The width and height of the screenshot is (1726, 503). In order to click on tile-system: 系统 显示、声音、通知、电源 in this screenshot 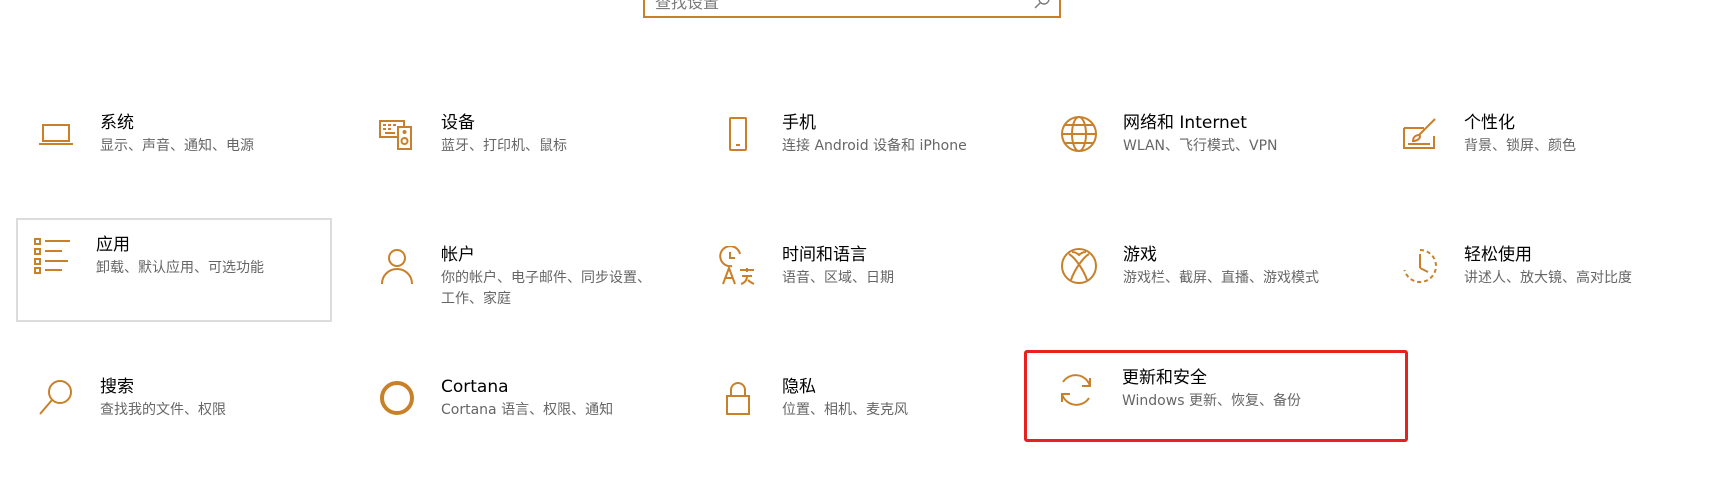, I will do `click(178, 148)`.